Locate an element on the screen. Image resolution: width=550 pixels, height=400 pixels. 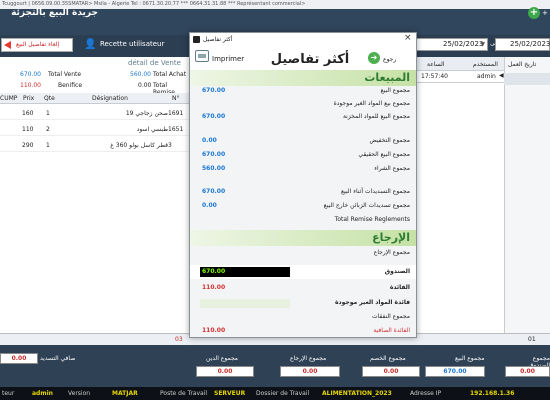
sales-row: مجموع بيع المواد الغير موجودة is located at coordinates (303, 104).